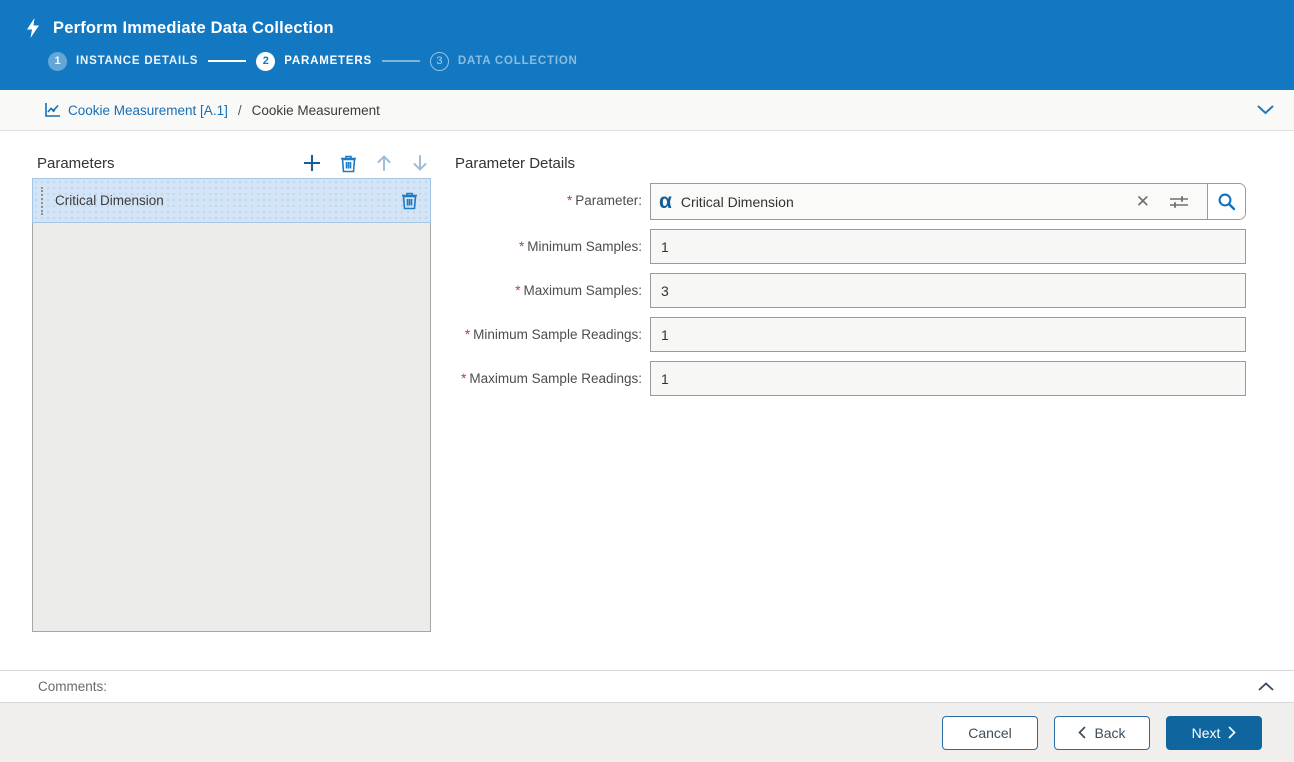 This screenshot has width=1294, height=762. Describe the element at coordinates (1182, 202) in the screenshot. I see `filter-icon` at that location.